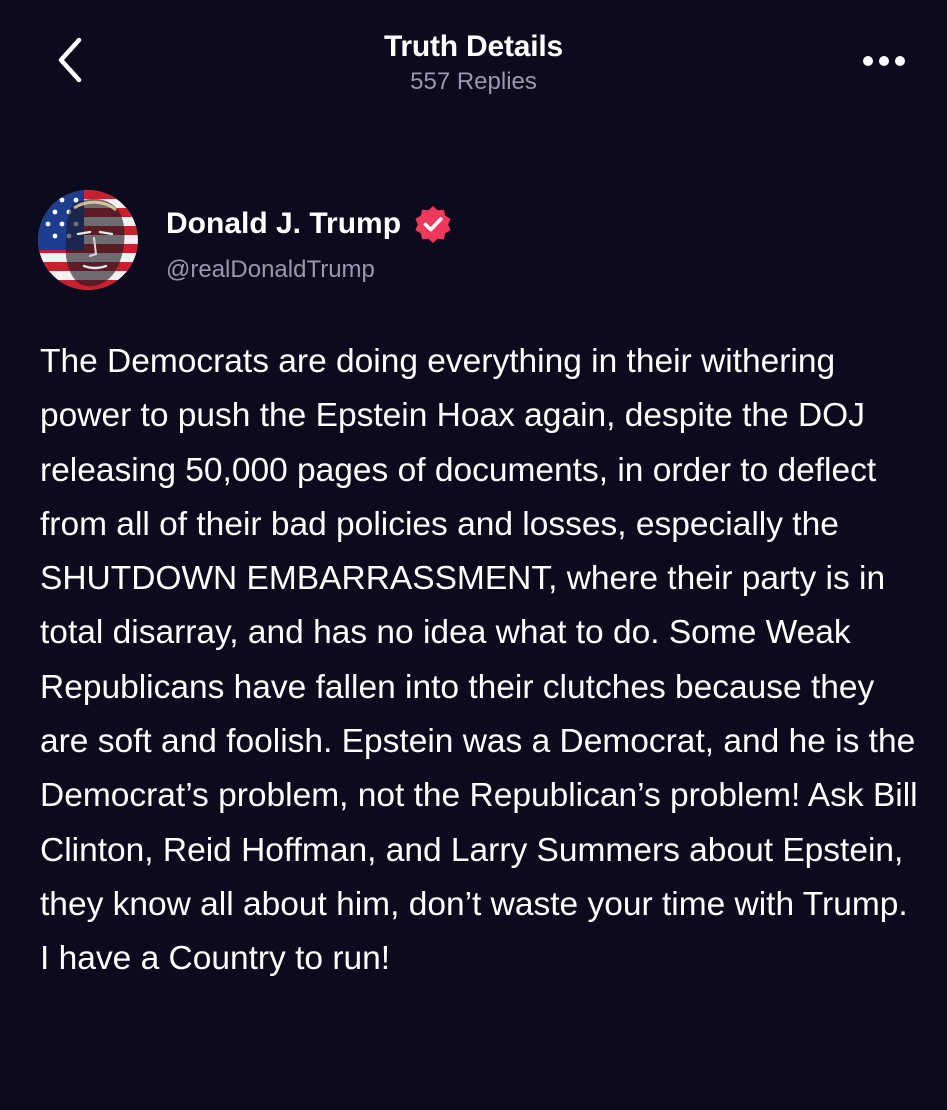 This screenshot has width=947, height=1110. I want to click on header-title-block: Truth Details 557 Replies, so click(473, 62).